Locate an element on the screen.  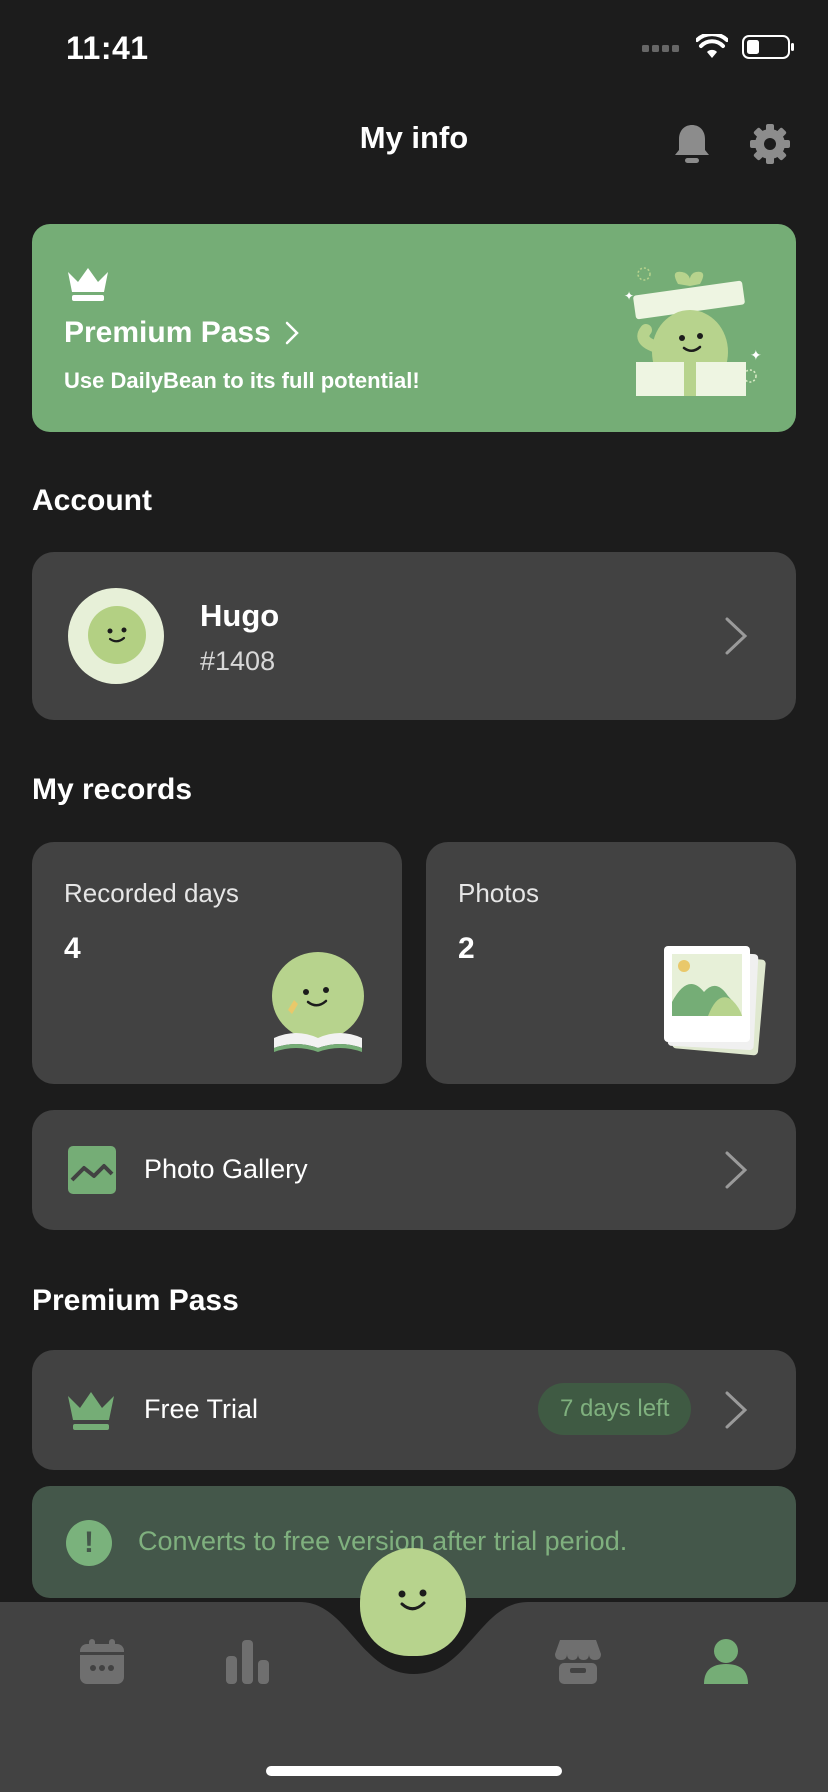
account-heading: Account is located at coordinates (92, 500).